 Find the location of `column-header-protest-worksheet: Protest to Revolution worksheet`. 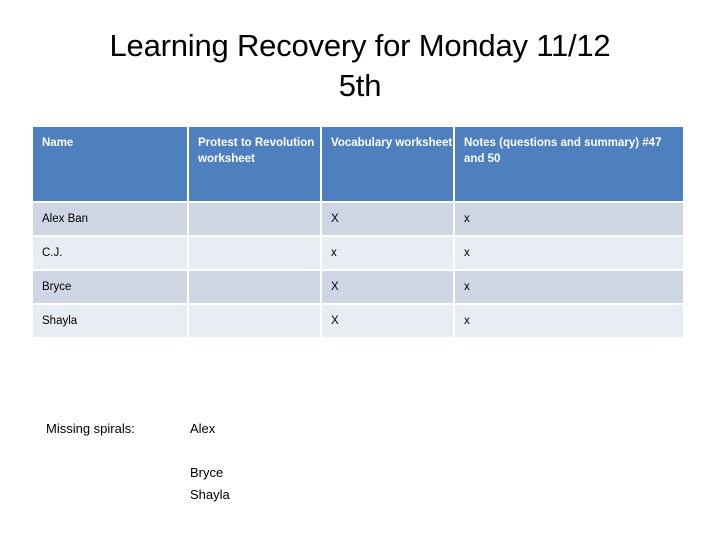

column-header-protest-worksheet: Protest to Revolution worksheet is located at coordinates (255, 165).